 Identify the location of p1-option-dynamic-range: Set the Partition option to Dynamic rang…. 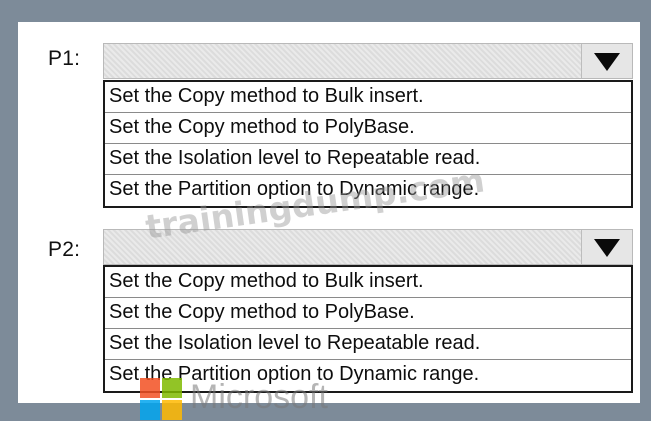
(368, 190).